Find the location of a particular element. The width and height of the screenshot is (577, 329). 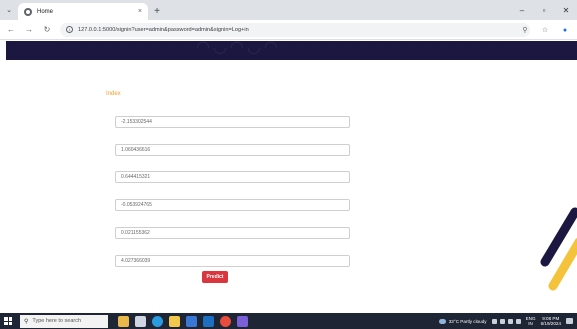

file-explorer-icon is located at coordinates (174, 321).